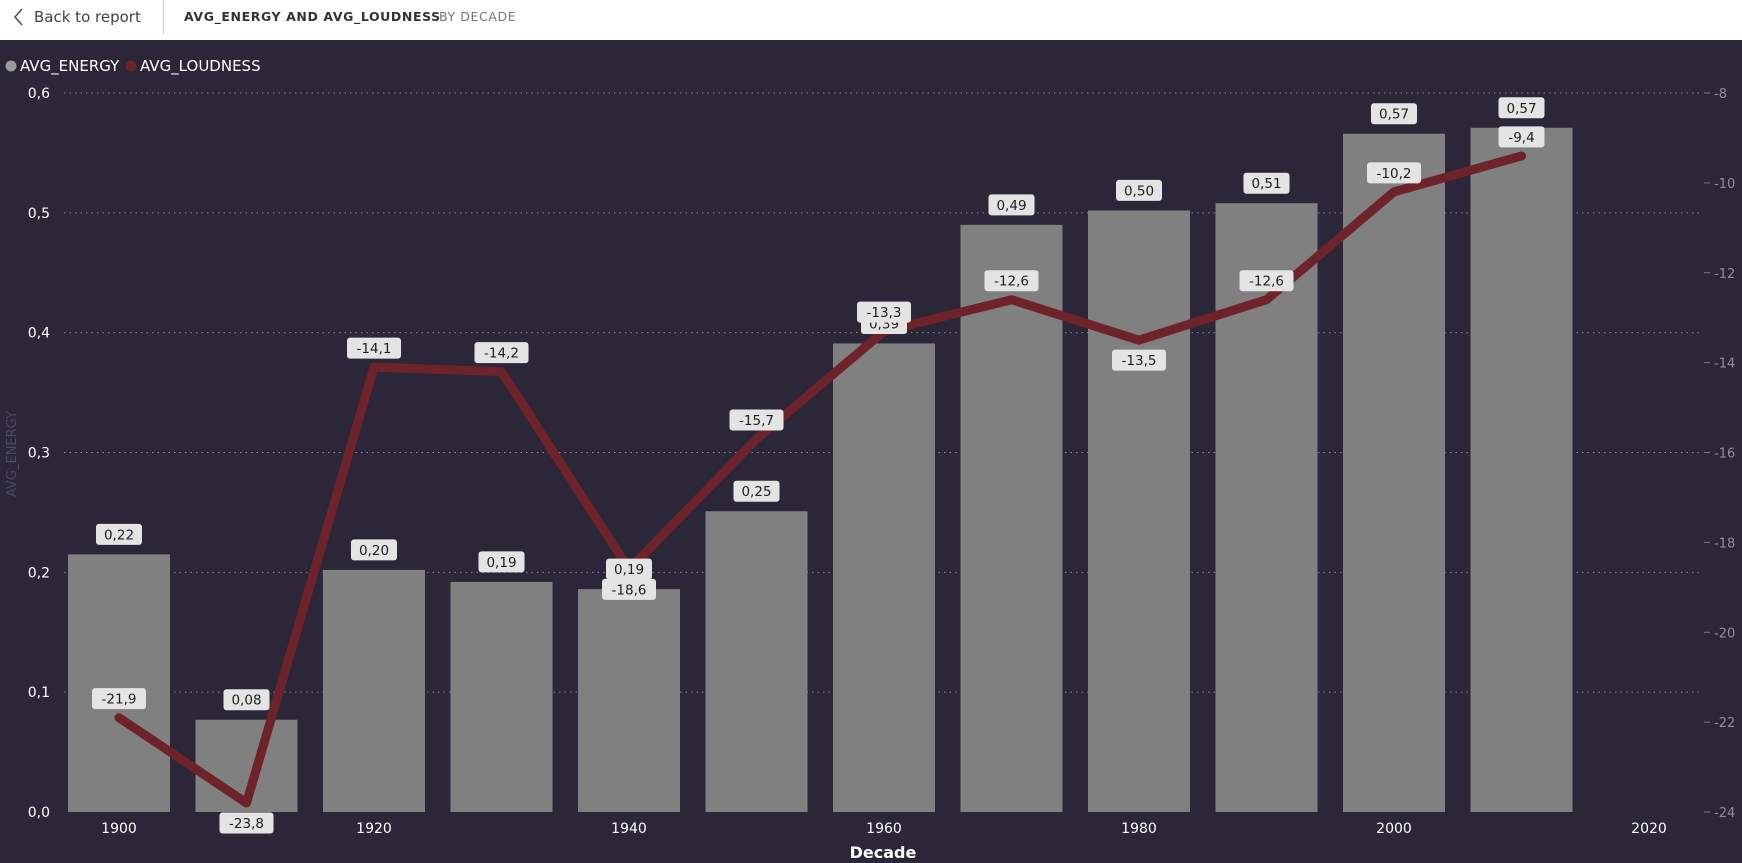  I want to click on line-data-label-text: -23,8, so click(246, 824).